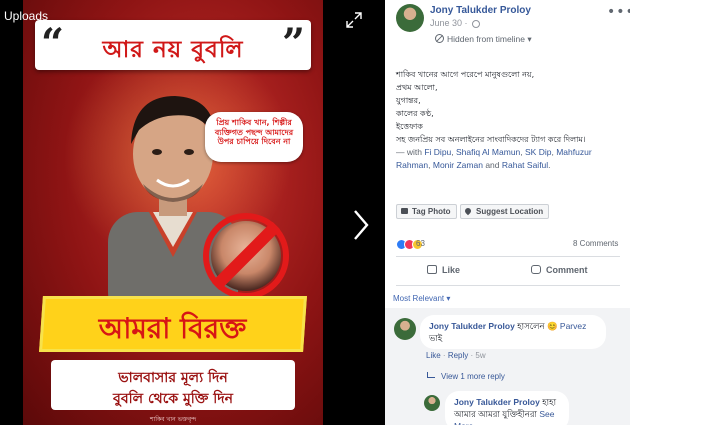 The width and height of the screenshot is (725, 425). I want to click on comment-text: হাসলেন, so click(531, 326).